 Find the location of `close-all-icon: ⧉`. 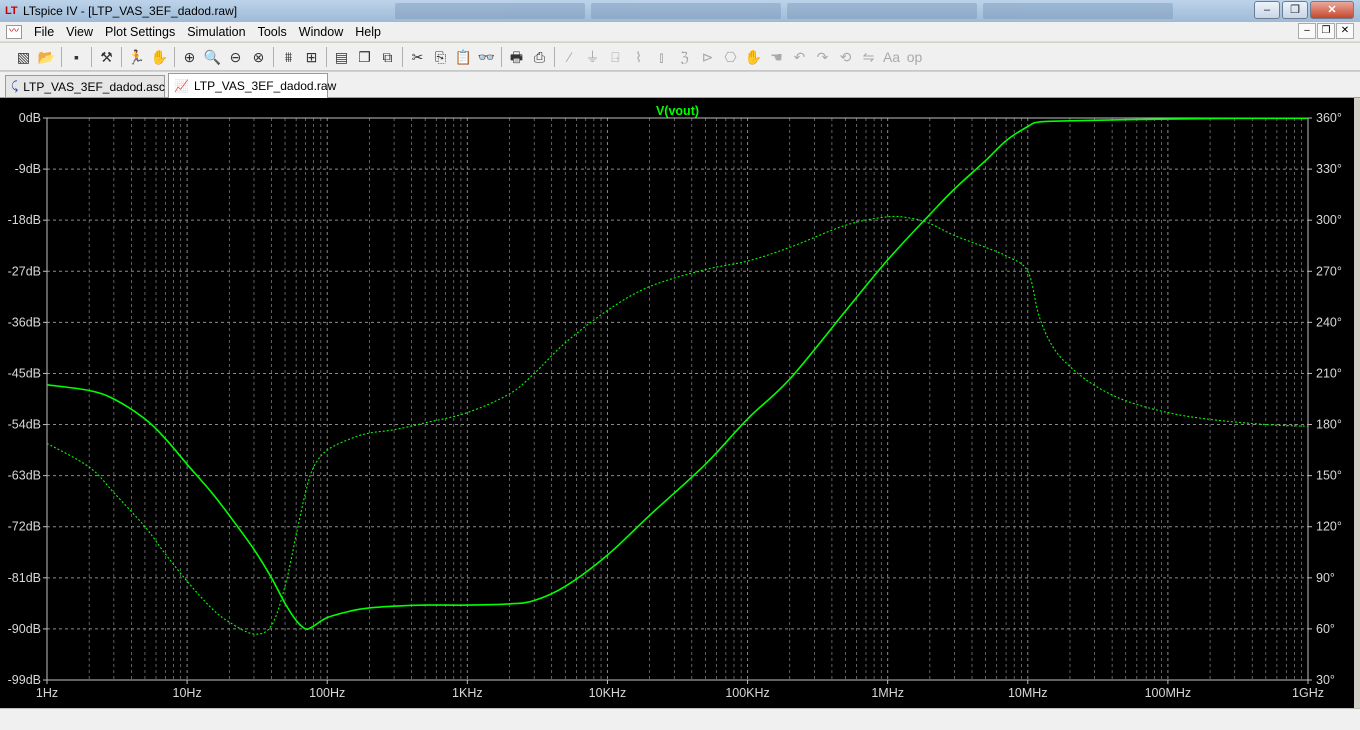

close-all-icon: ⧉ is located at coordinates (388, 57).